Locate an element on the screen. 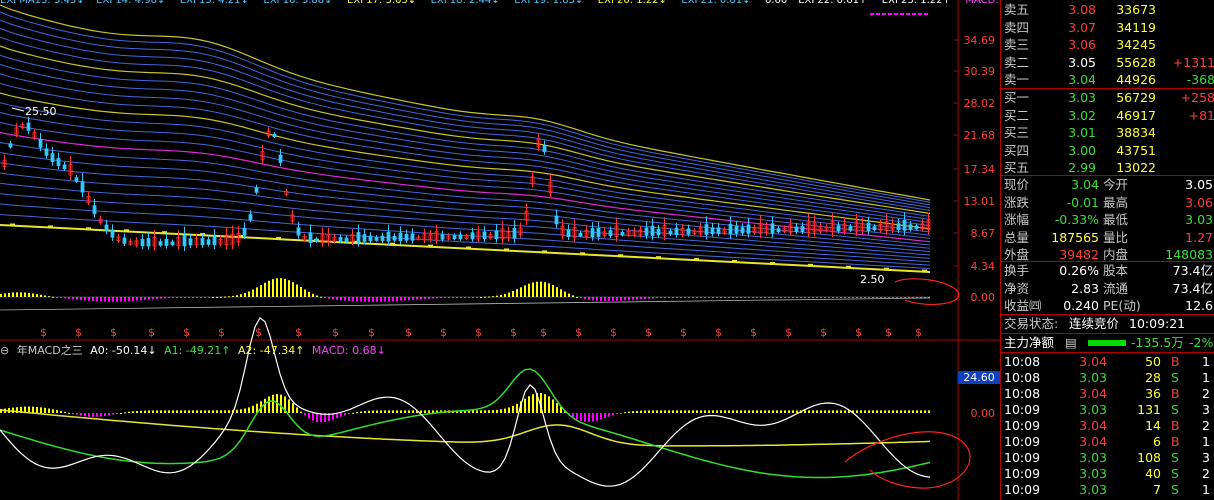  tick-volume: 6 is located at coordinates (1157, 441).